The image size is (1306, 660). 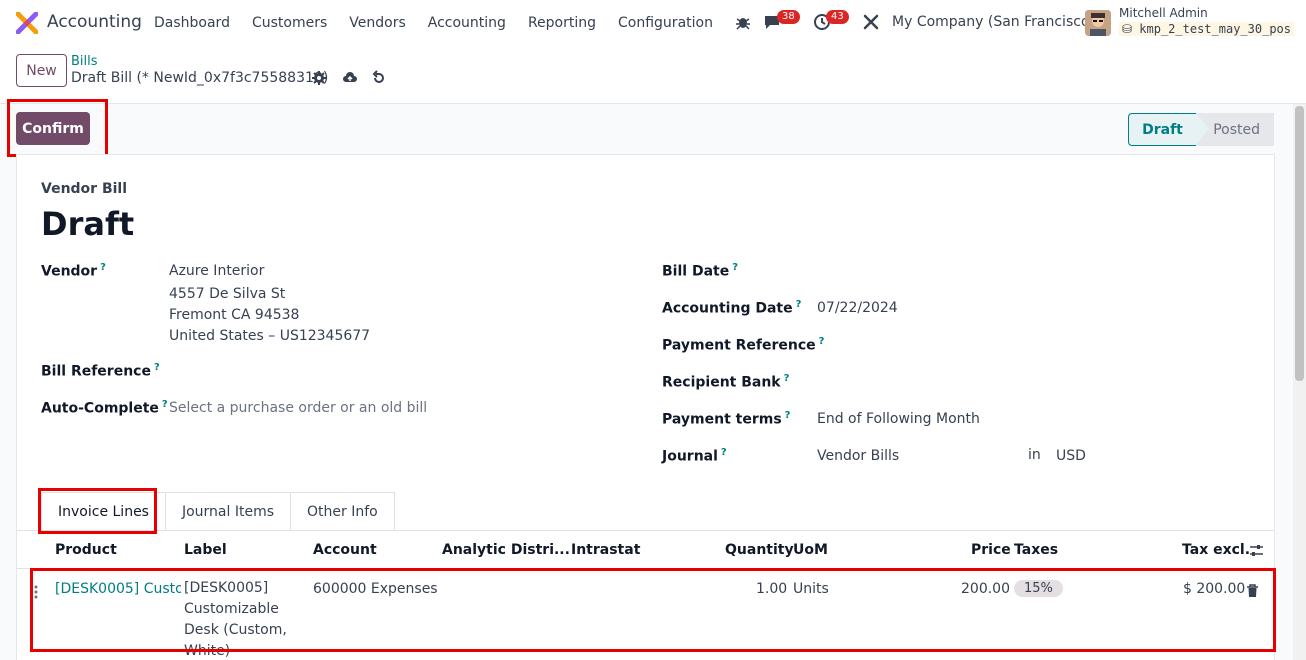 What do you see at coordinates (88, 224) in the screenshot?
I see `bill-title: Draft` at bounding box center [88, 224].